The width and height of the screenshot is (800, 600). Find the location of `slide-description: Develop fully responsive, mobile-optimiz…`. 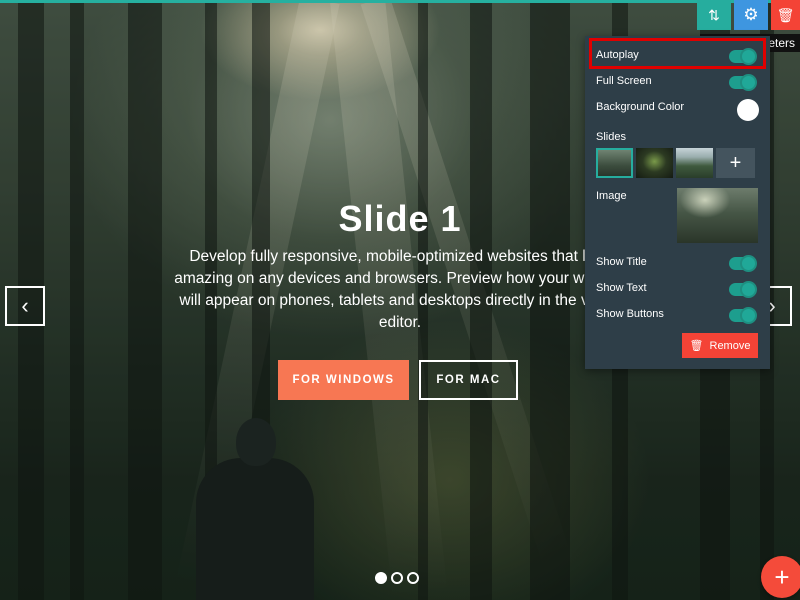

slide-description: Develop fully responsive, mobile-optimiz… is located at coordinates (400, 289).